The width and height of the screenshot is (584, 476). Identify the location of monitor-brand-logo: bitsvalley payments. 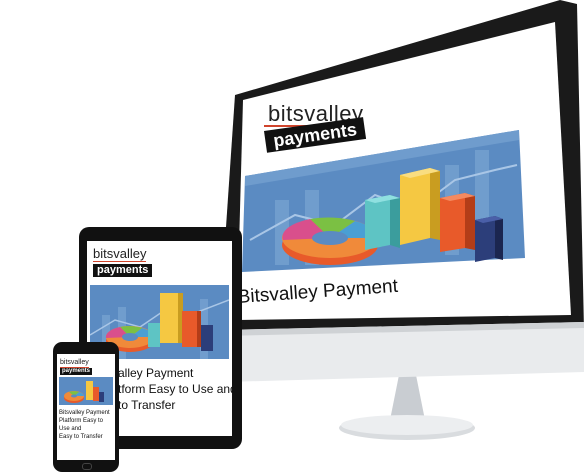
(324, 128).